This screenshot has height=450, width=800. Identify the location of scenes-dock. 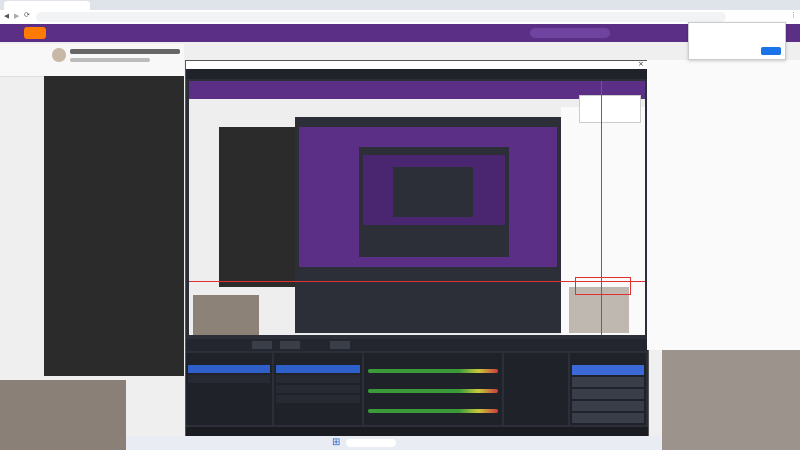
(229, 389).